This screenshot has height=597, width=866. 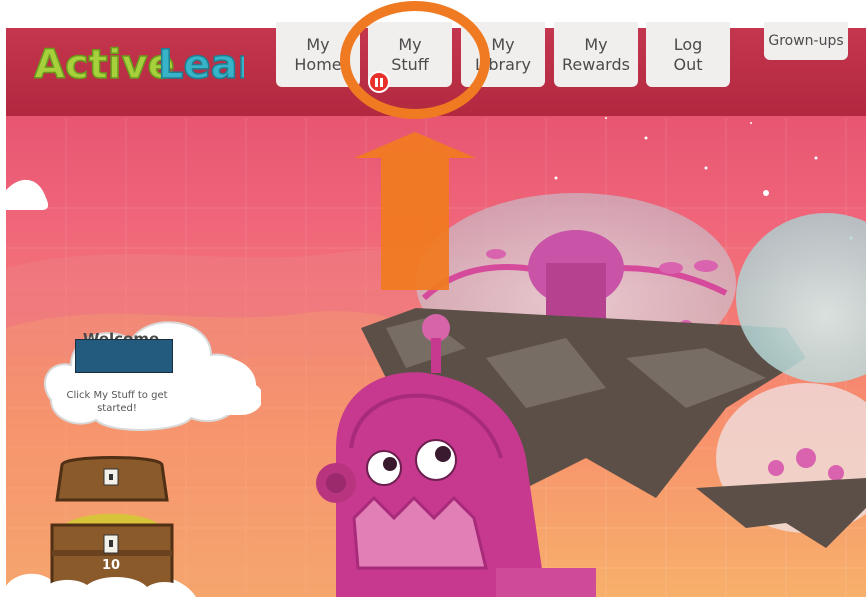 I want to click on treasure-chest-icon, so click(x=112, y=526).